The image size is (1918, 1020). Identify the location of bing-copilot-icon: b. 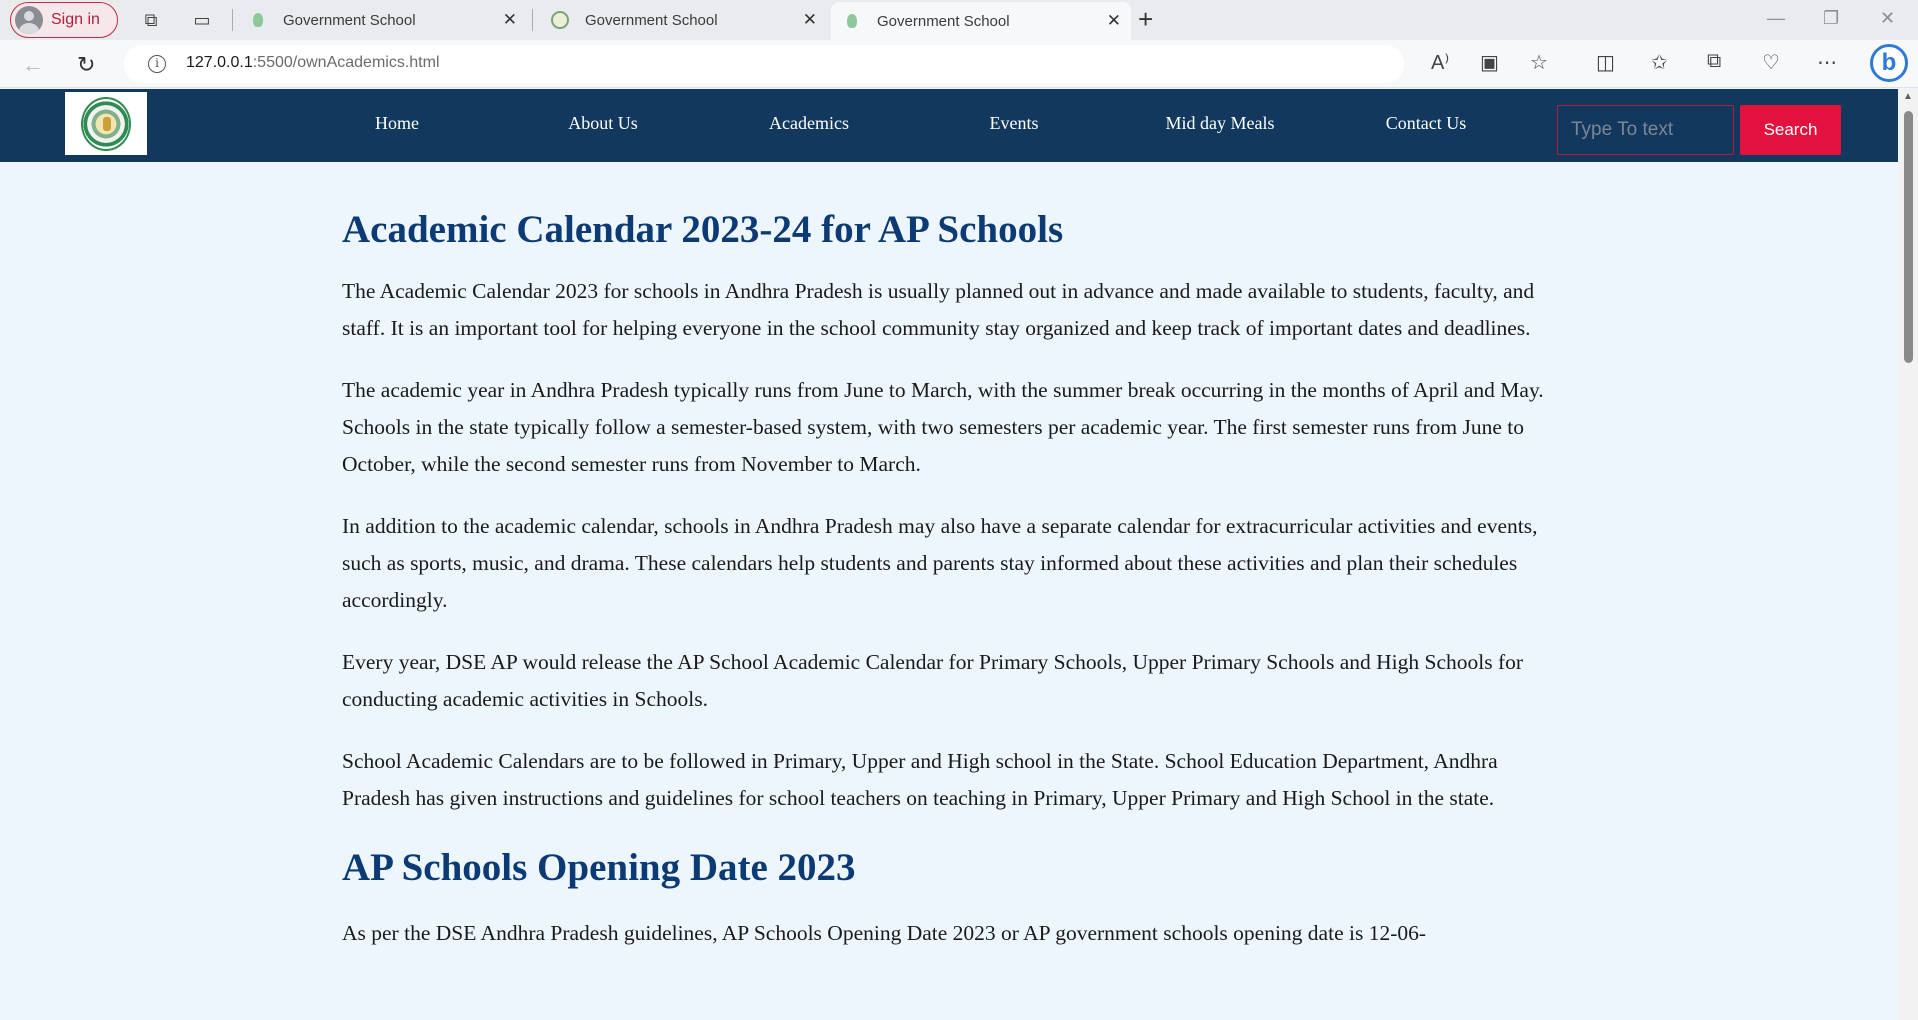
(1889, 63).